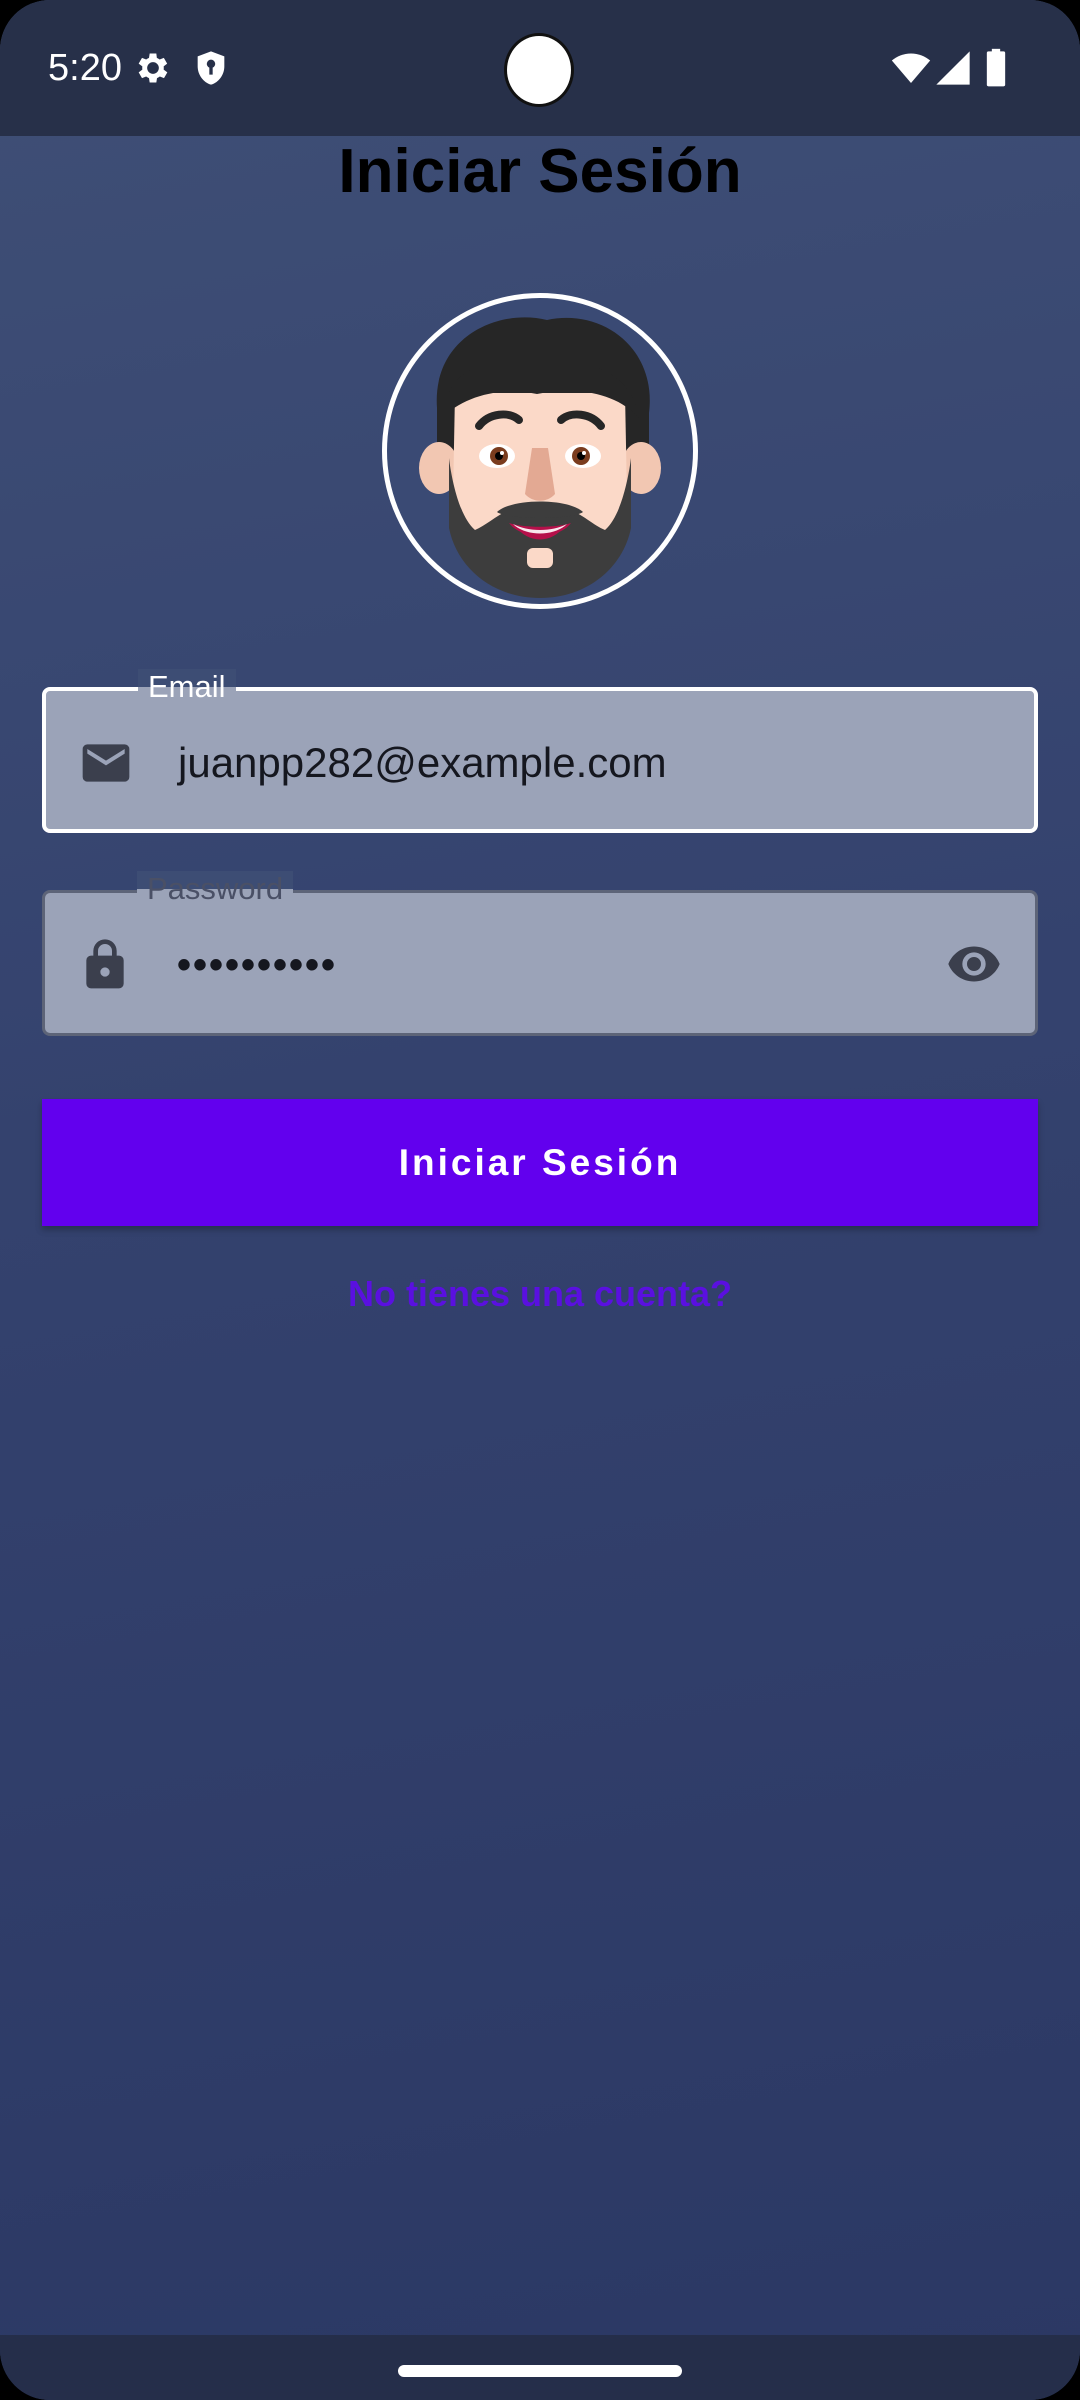  What do you see at coordinates (911, 68) in the screenshot?
I see `wifi-icon` at bounding box center [911, 68].